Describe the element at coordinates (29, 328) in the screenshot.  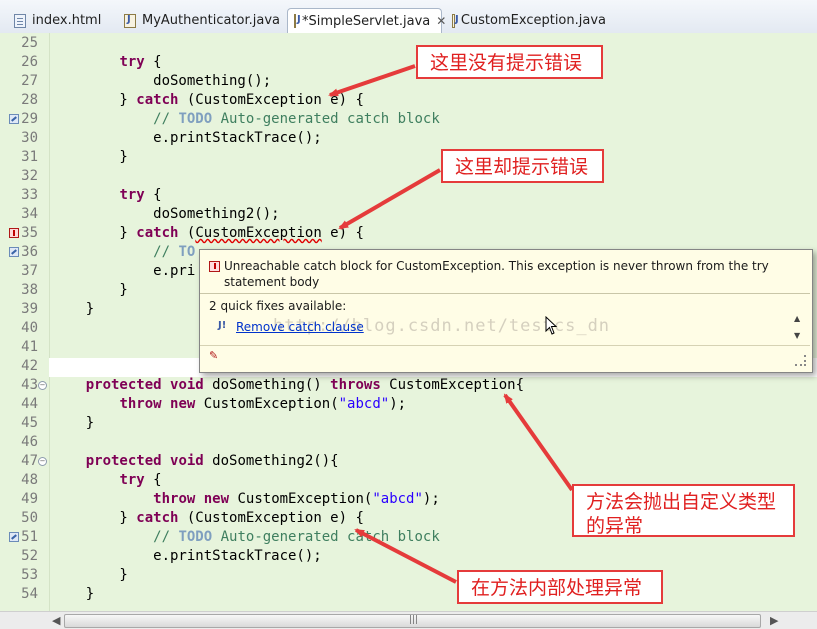
I see `line-number: 40` at that location.